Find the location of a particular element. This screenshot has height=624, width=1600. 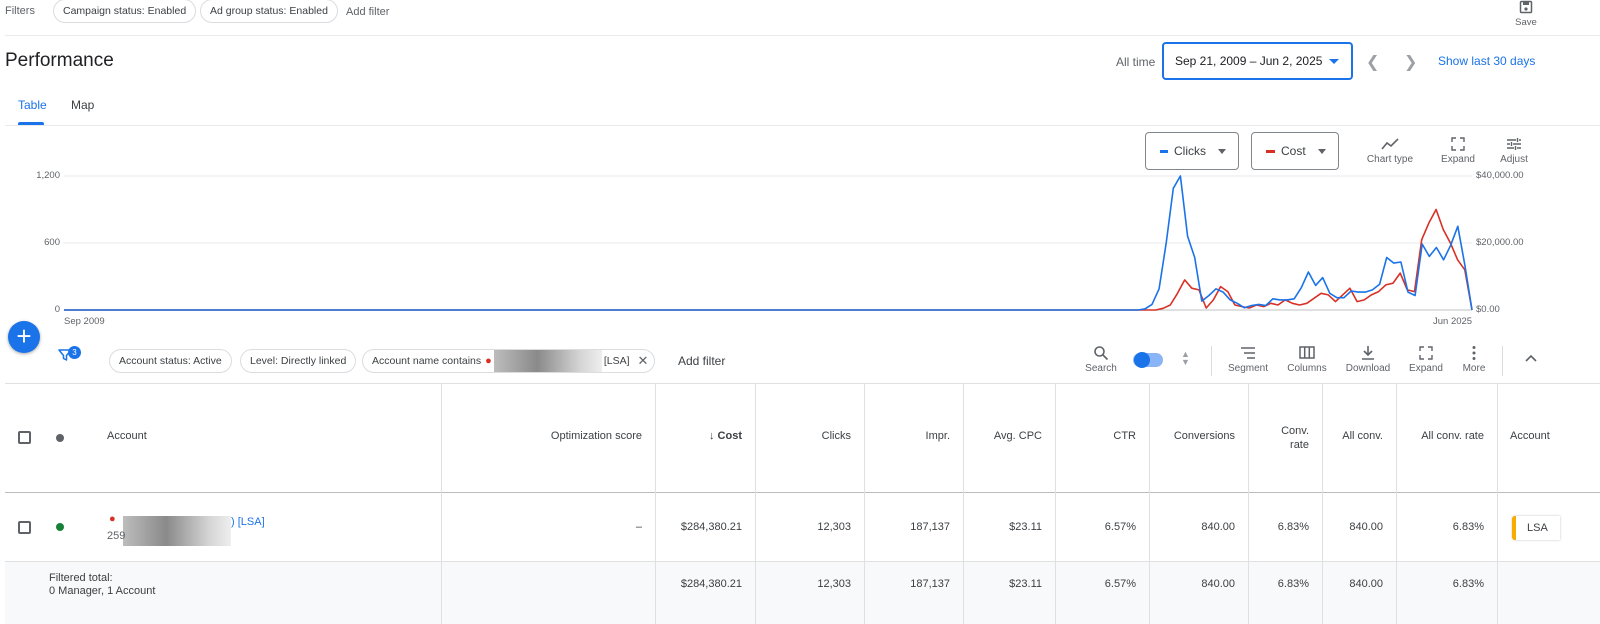

view-toggle is located at coordinates (1148, 360).